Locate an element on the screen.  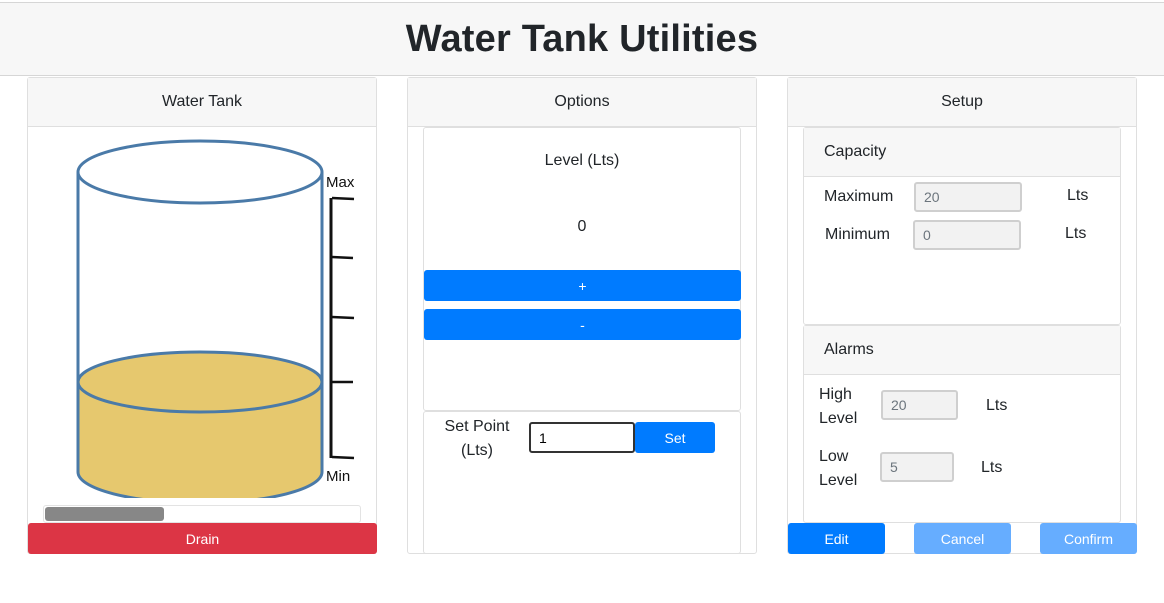
low-level-field is located at coordinates (917, 467).